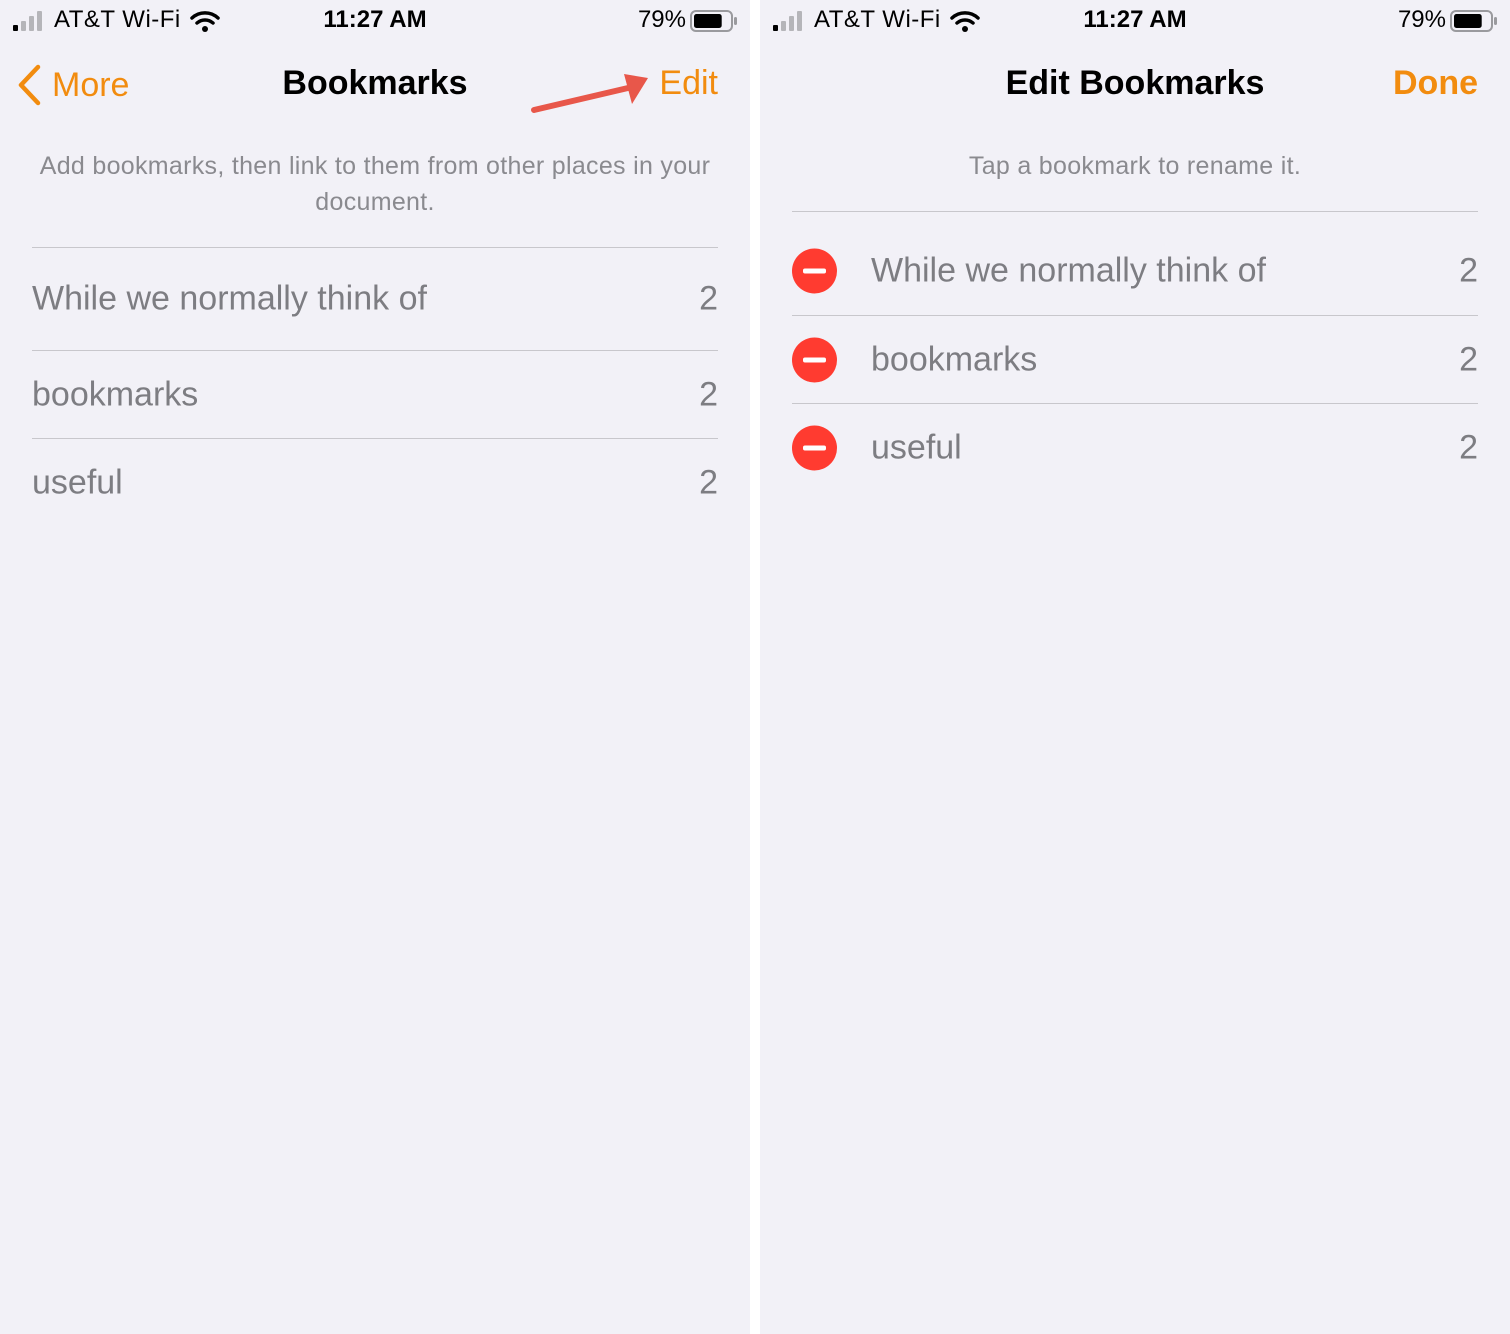 This screenshot has height=1334, width=1510. Describe the element at coordinates (1135, 84) in the screenshot. I see `navigation-bar: Edit Bookmarks Done` at that location.